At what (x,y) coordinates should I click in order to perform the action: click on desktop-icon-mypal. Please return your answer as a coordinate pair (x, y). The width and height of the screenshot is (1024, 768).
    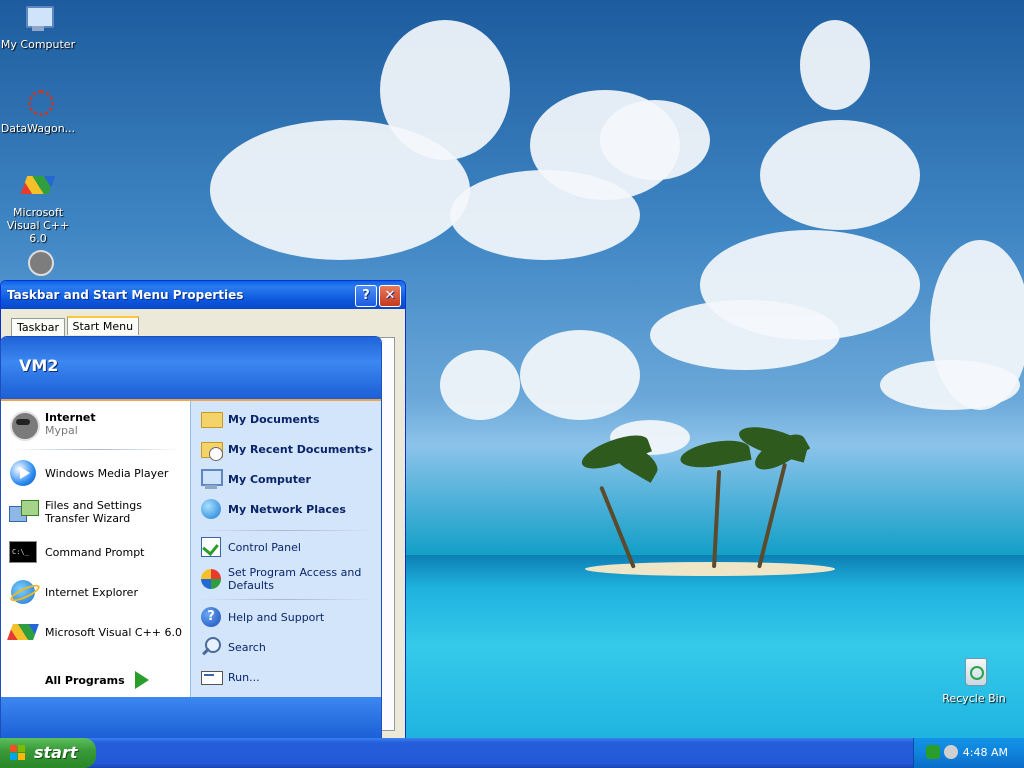
    Looking at the image, I should click on (39, 264).